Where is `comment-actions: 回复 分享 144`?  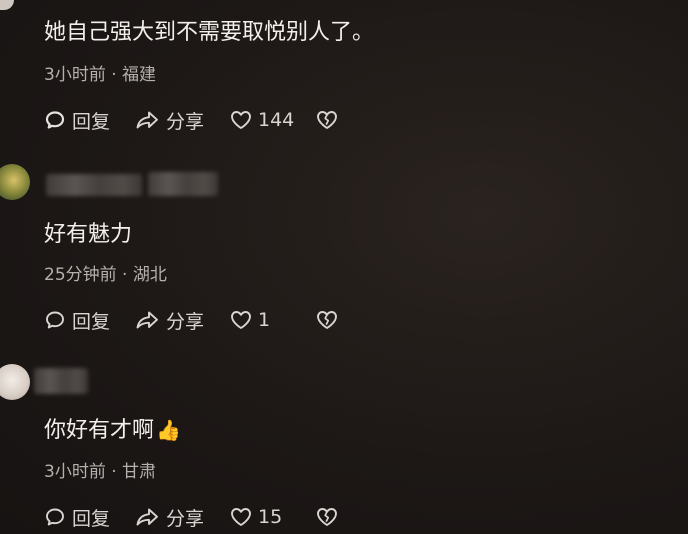 comment-actions: 回复 分享 144 is located at coordinates (195, 120).